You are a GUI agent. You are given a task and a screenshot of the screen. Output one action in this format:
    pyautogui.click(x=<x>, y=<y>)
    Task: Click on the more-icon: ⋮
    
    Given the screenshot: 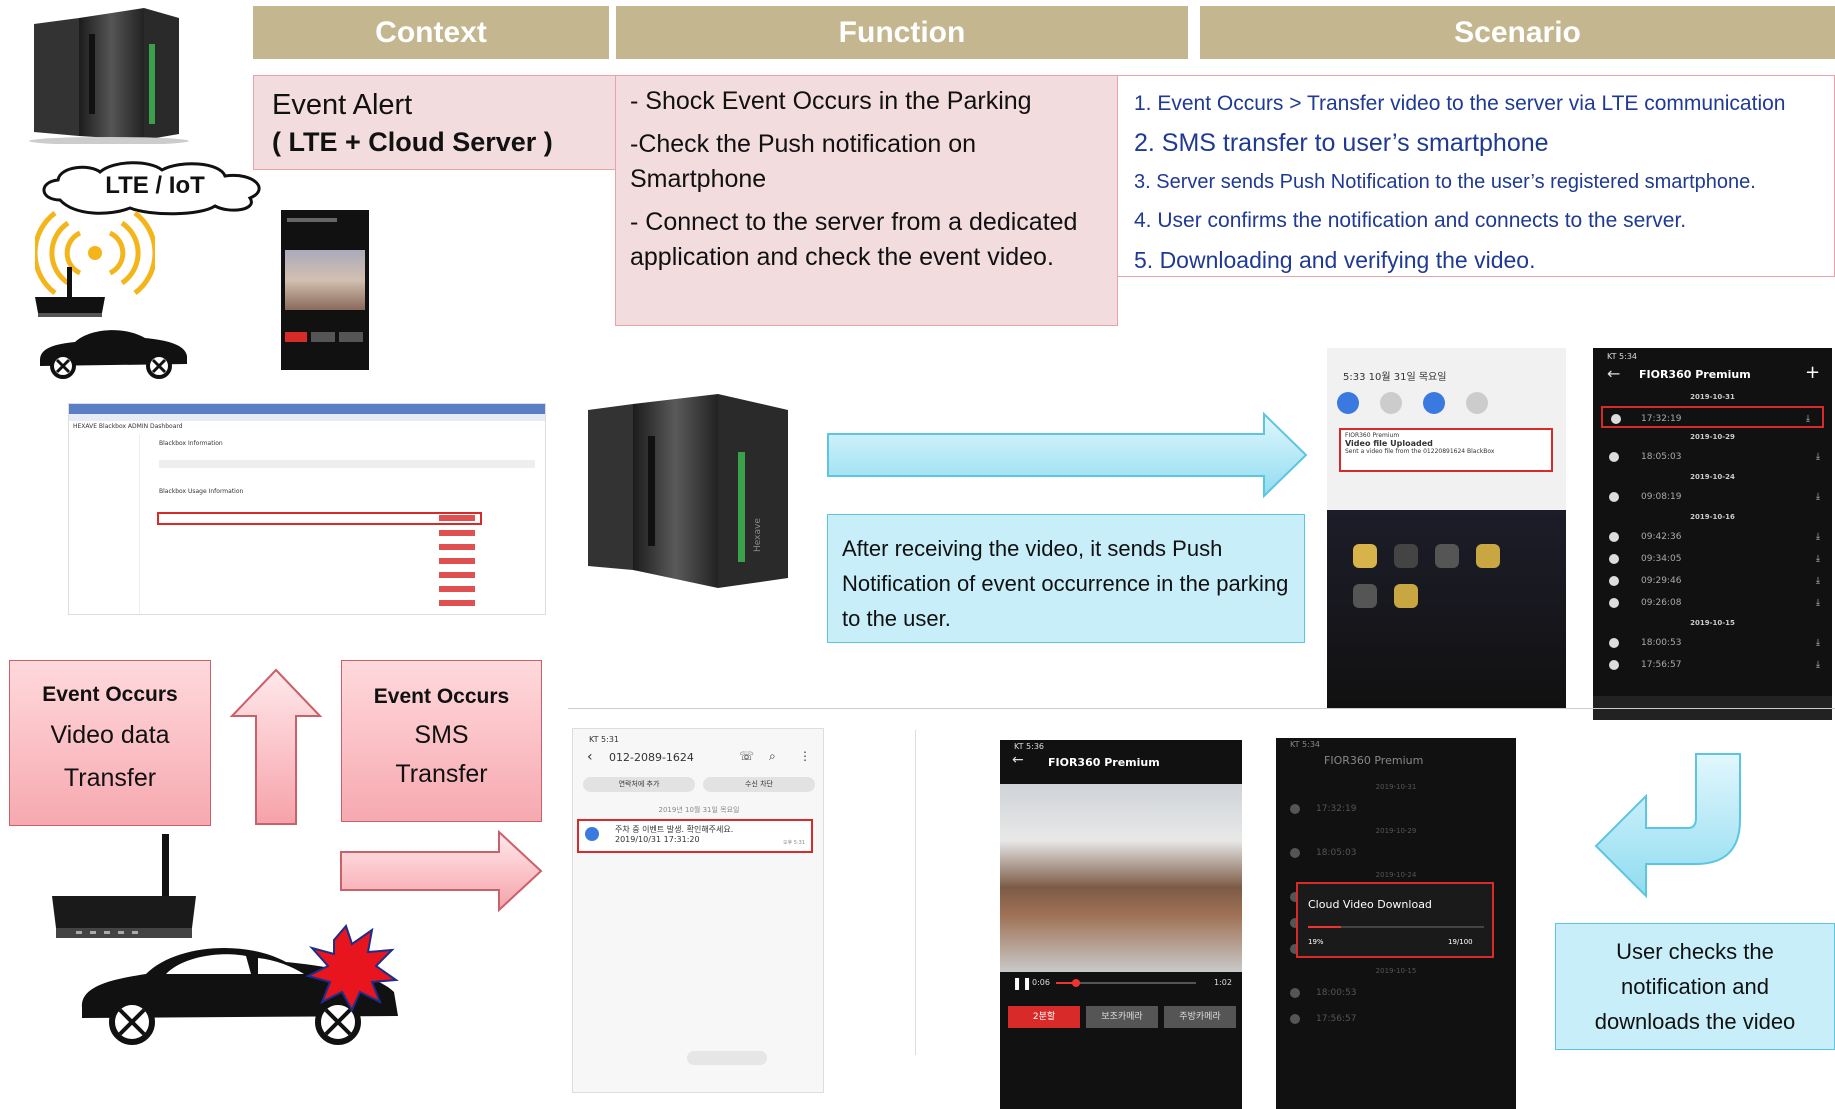 What is the action you would take?
    pyautogui.click(x=805, y=756)
    